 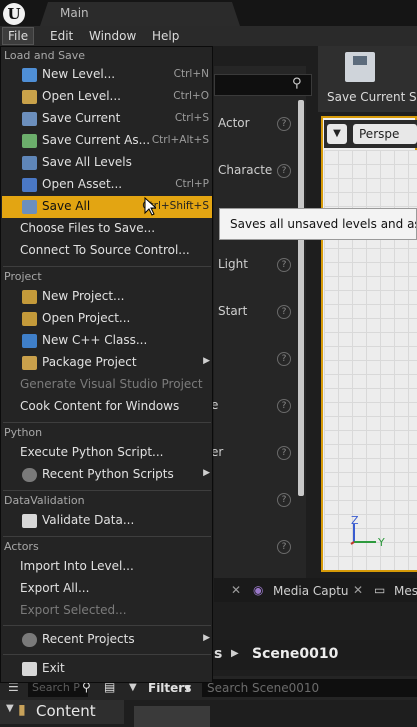 I want to click on menu-item-exit: Exit, so click(x=107, y=669).